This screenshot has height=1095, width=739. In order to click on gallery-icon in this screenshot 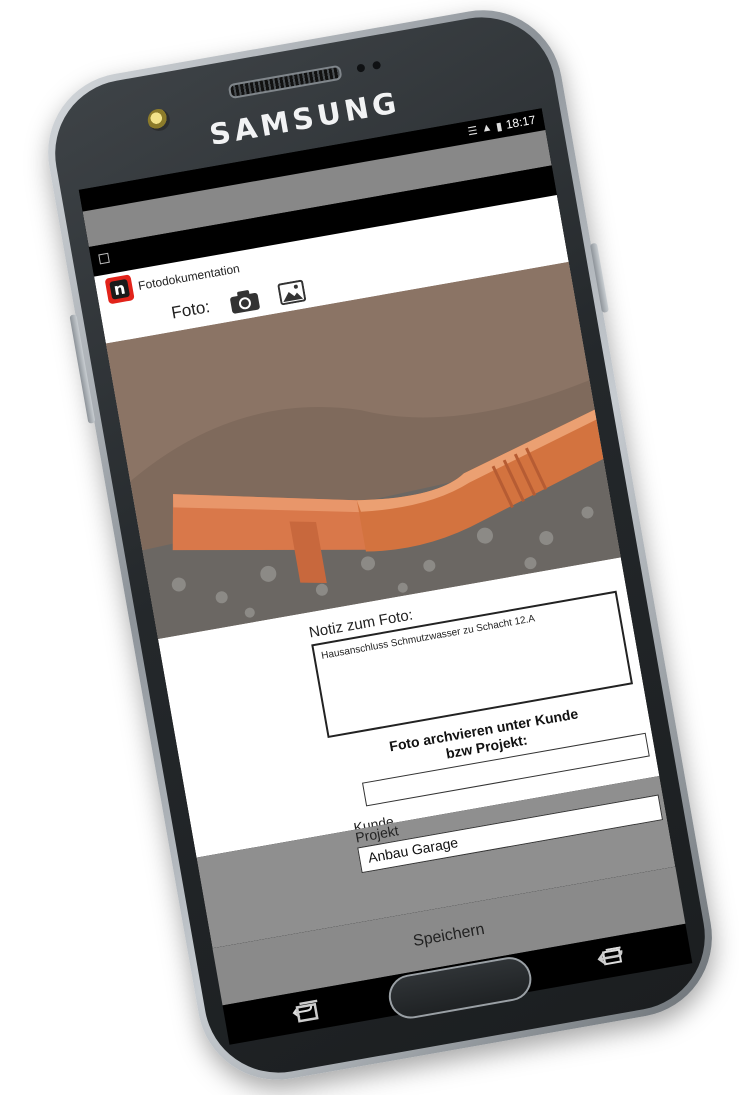, I will do `click(291, 292)`.